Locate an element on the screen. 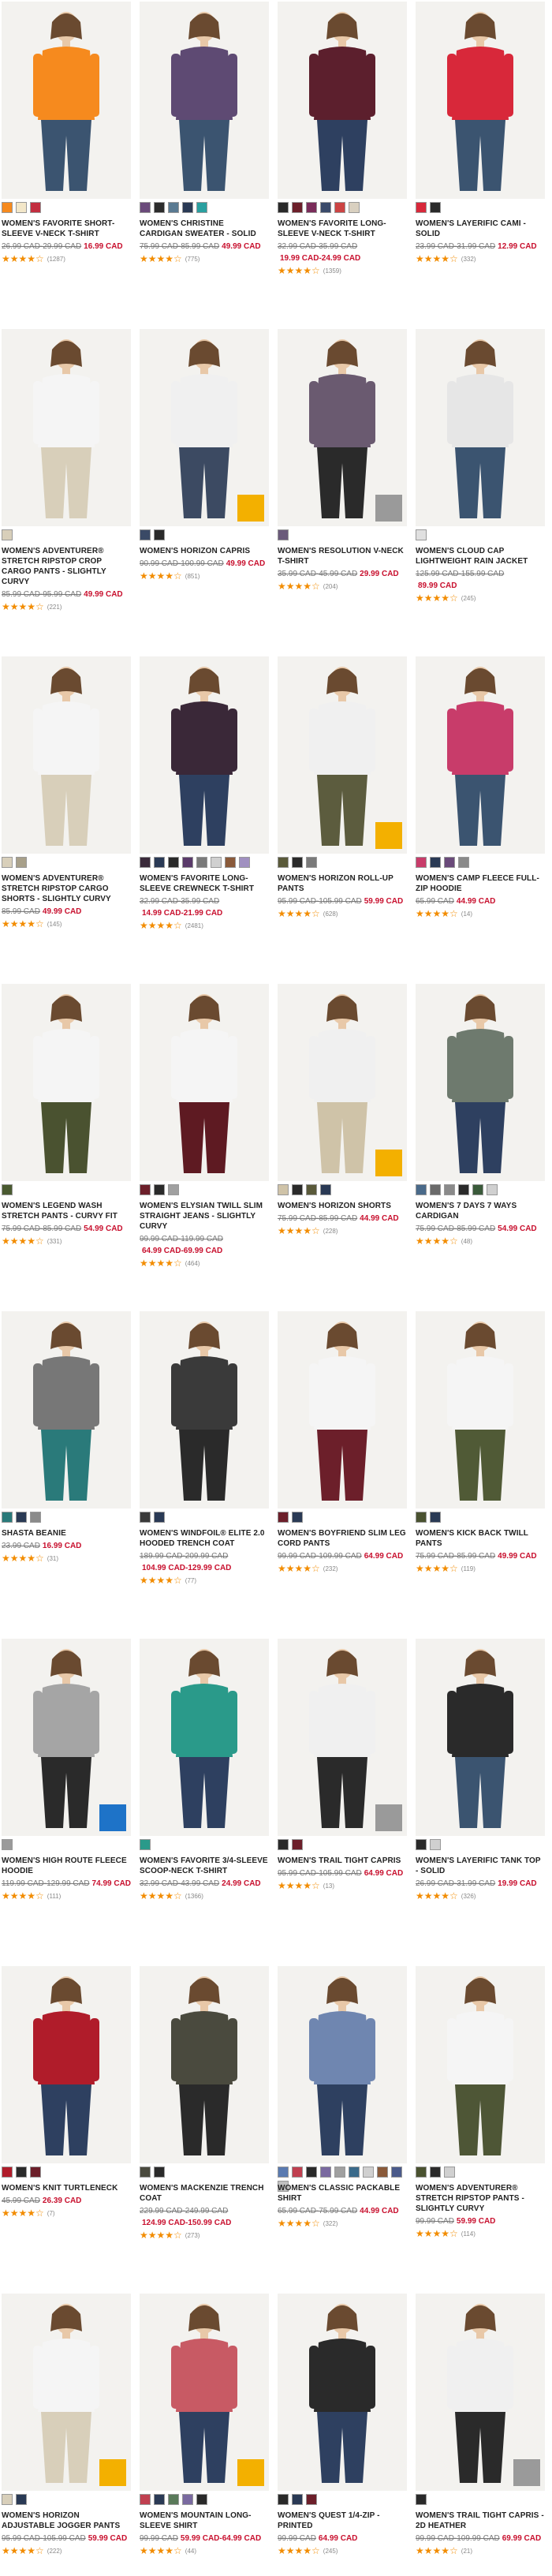 Image resolution: width=552 pixels, height=2576 pixels. rating: ★★★★☆ (464) is located at coordinates (205, 1263).